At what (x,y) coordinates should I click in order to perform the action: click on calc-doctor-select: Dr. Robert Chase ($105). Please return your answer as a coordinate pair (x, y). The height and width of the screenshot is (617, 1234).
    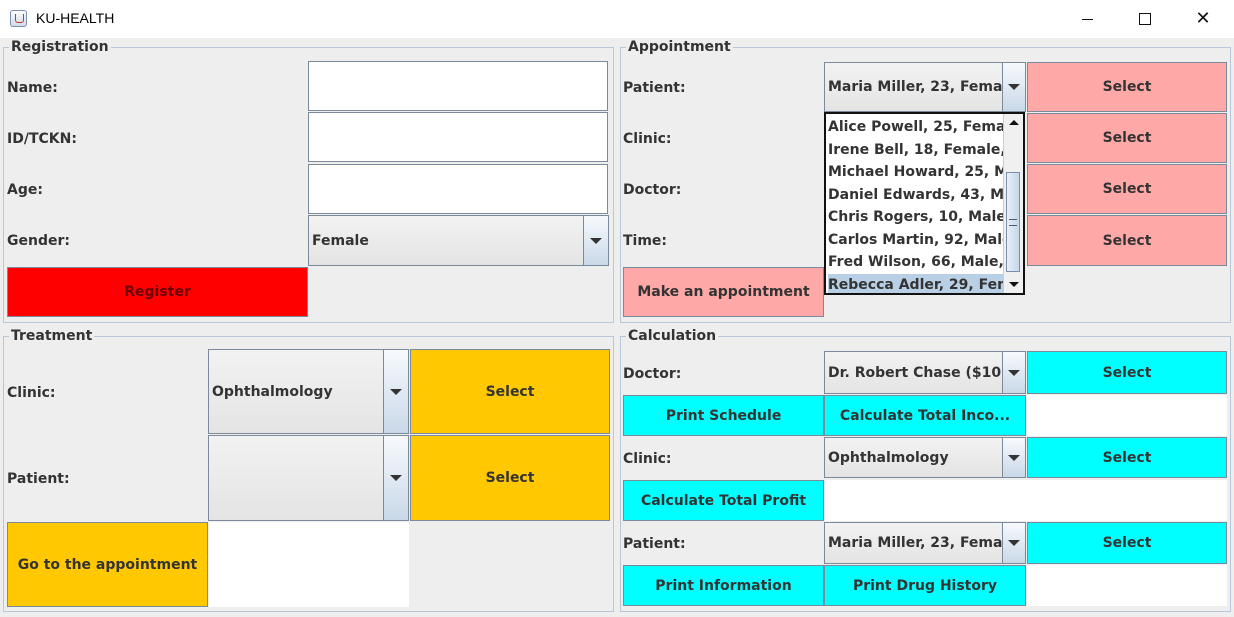
    Looking at the image, I should click on (925, 372).